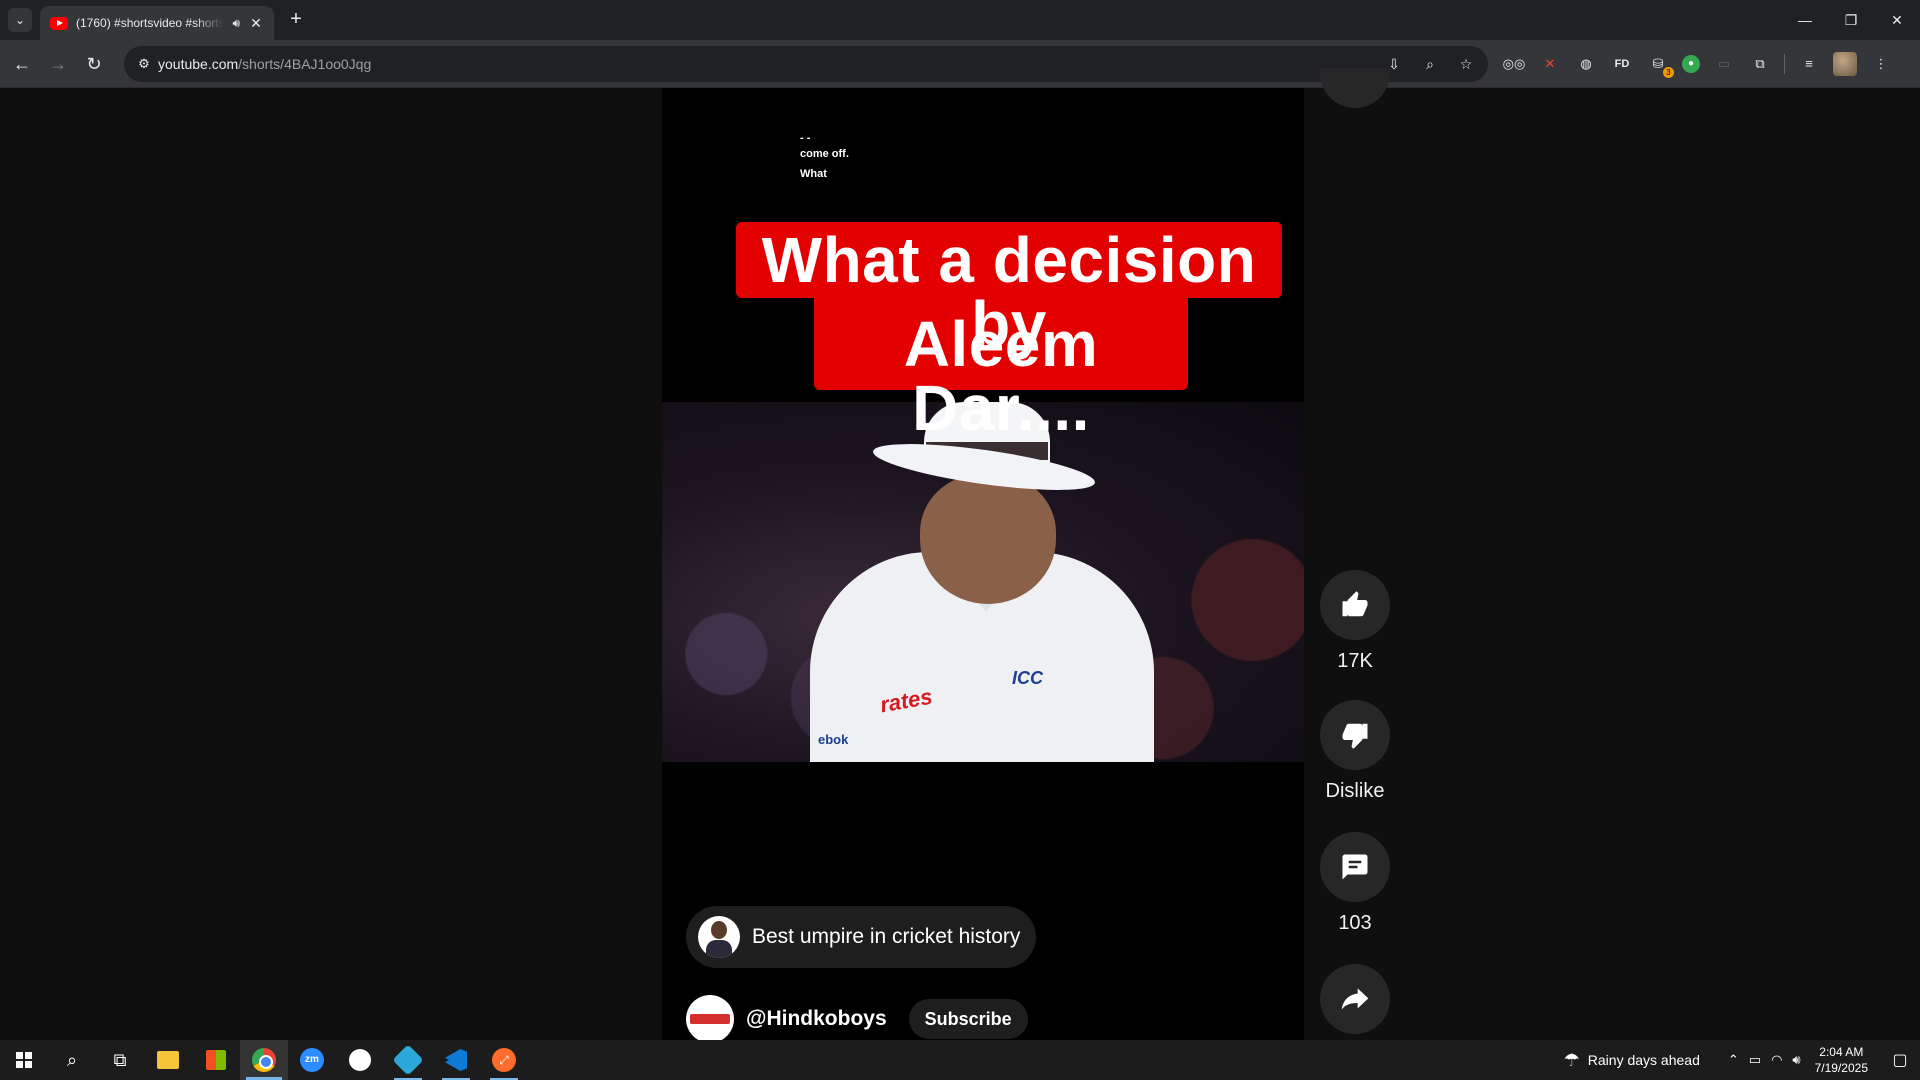  What do you see at coordinates (1841, 1060) in the screenshot?
I see `taskbar-clock: 2:04 AM 7/19/2025` at bounding box center [1841, 1060].